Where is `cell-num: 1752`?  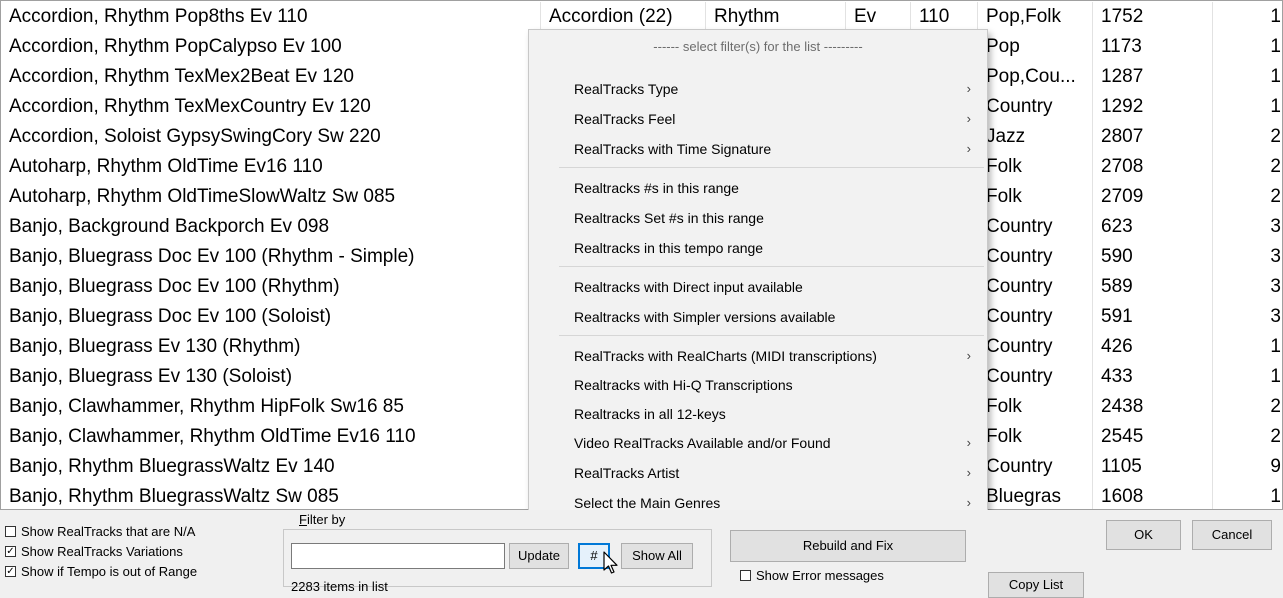 cell-num: 1752 is located at coordinates (1153, 17).